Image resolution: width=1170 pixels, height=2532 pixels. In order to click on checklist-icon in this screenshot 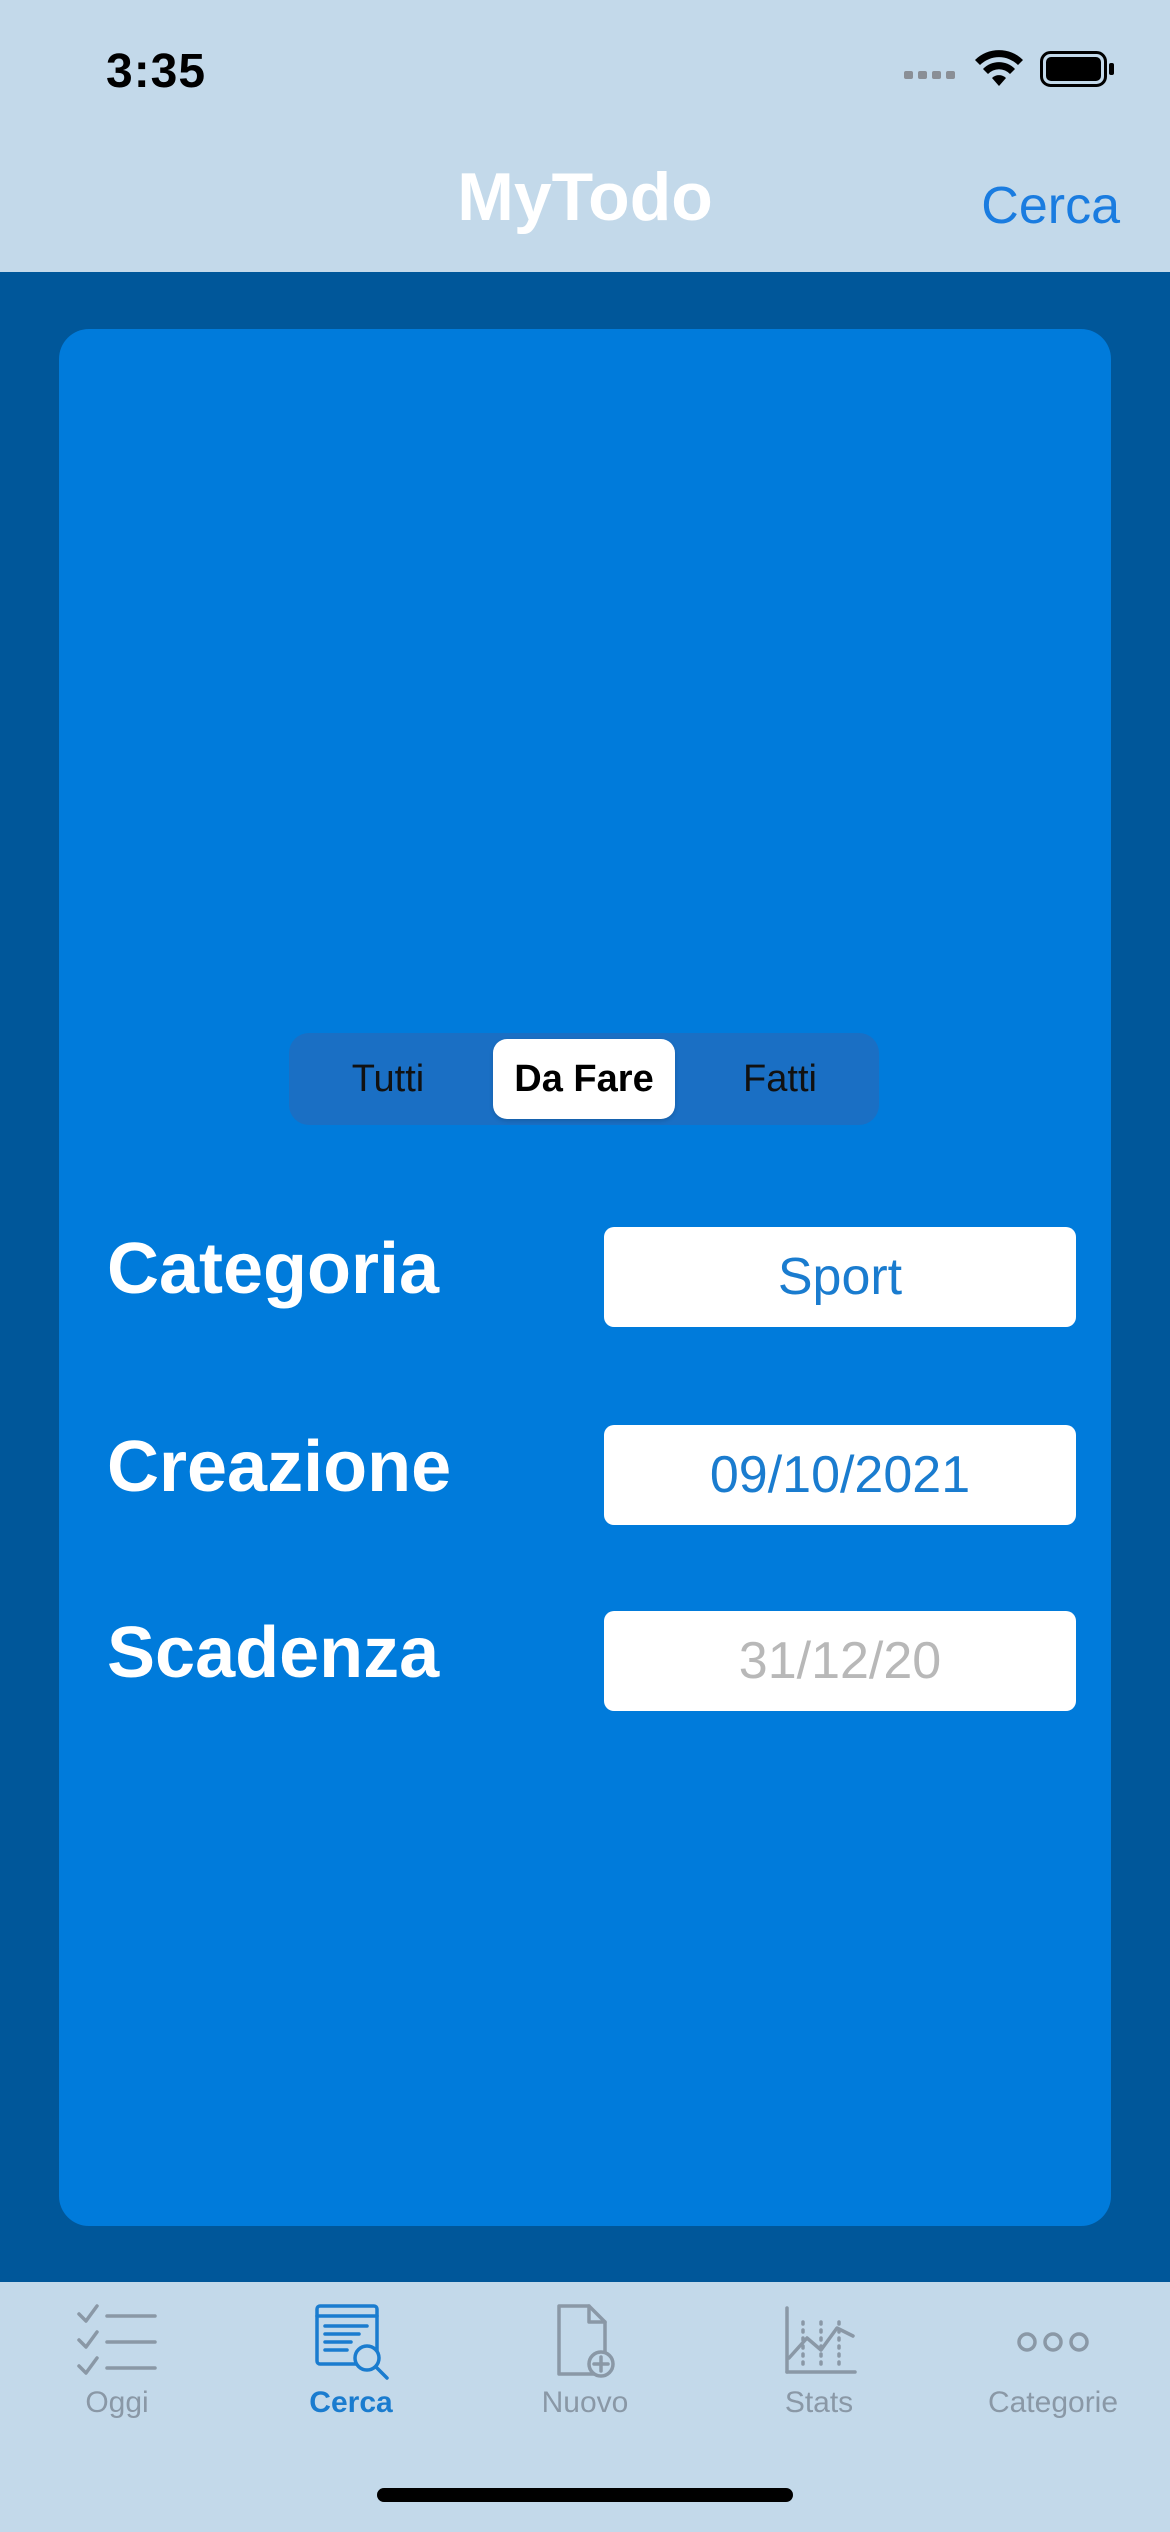, I will do `click(117, 2341)`.